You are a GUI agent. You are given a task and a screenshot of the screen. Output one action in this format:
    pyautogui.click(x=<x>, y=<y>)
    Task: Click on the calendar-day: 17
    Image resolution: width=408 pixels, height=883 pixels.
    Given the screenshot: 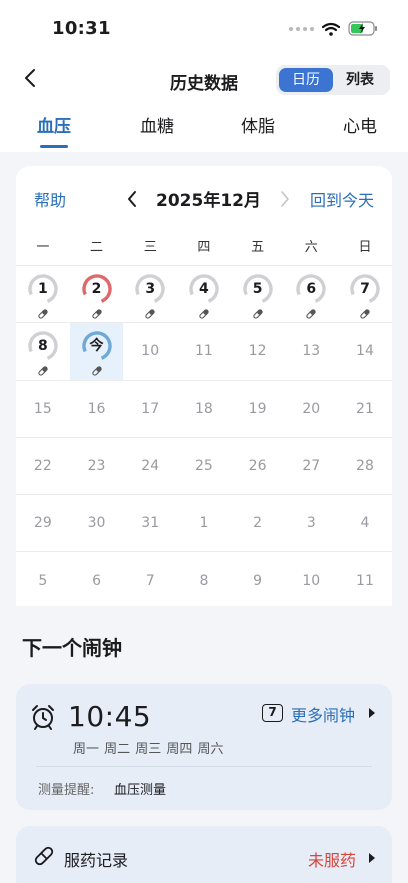 What is the action you would take?
    pyautogui.click(x=150, y=409)
    